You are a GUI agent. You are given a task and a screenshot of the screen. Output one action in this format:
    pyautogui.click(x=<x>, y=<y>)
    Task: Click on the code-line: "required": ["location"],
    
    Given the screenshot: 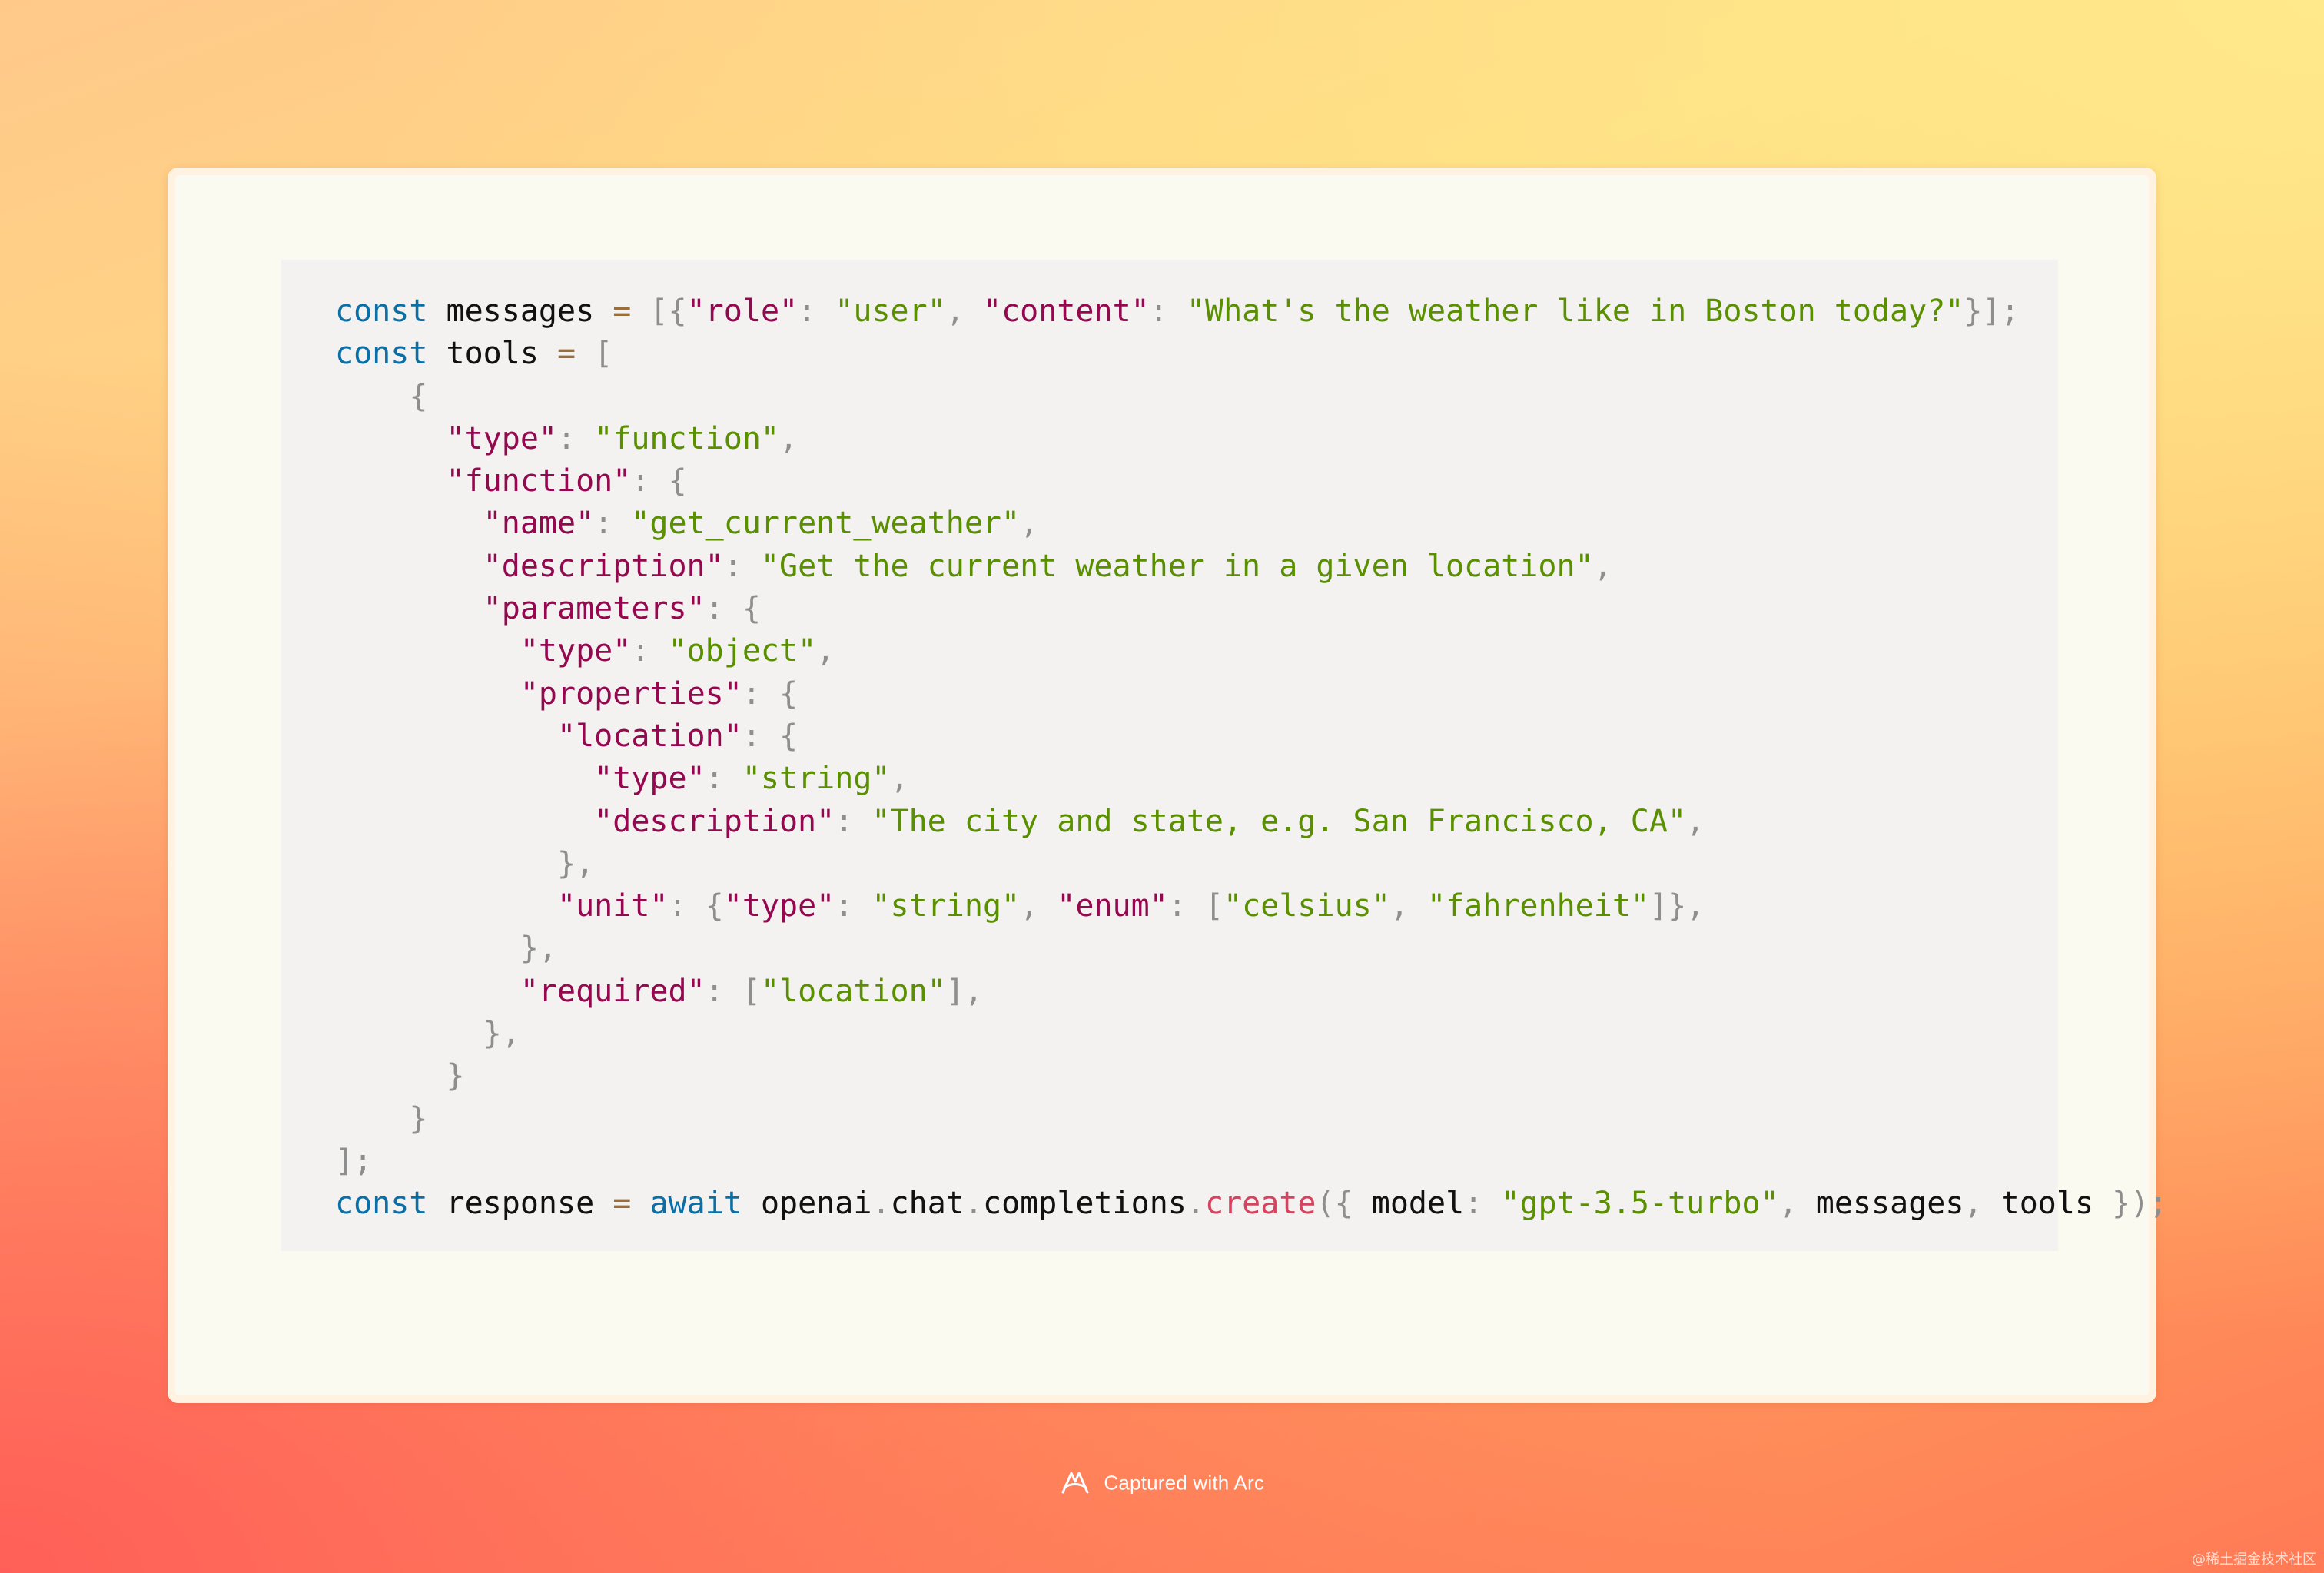 What is the action you would take?
    pyautogui.click(x=1196, y=992)
    